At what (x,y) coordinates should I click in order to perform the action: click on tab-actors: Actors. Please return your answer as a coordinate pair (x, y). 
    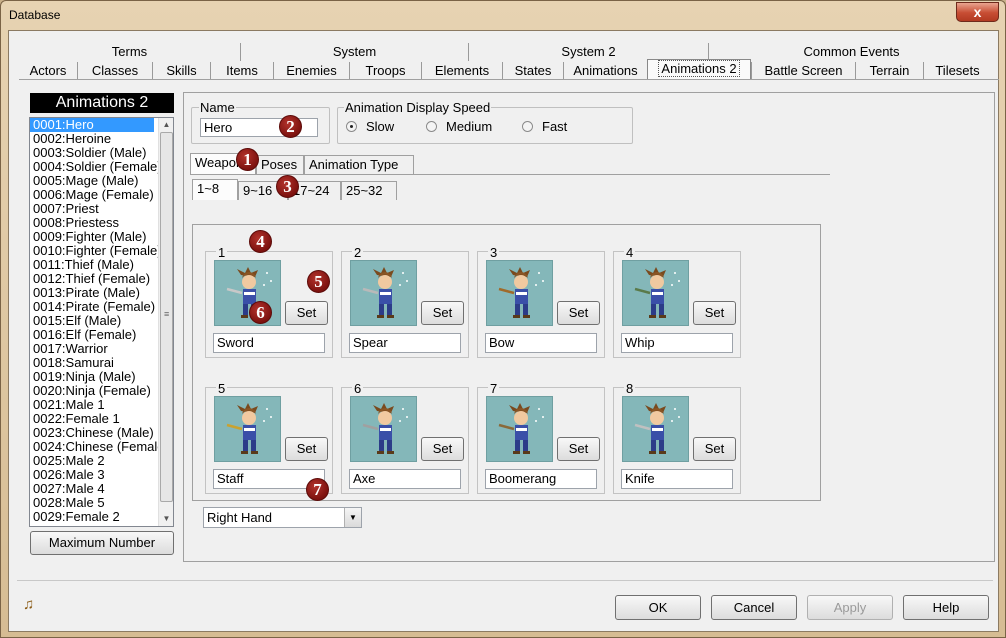
    Looking at the image, I should click on (48, 71).